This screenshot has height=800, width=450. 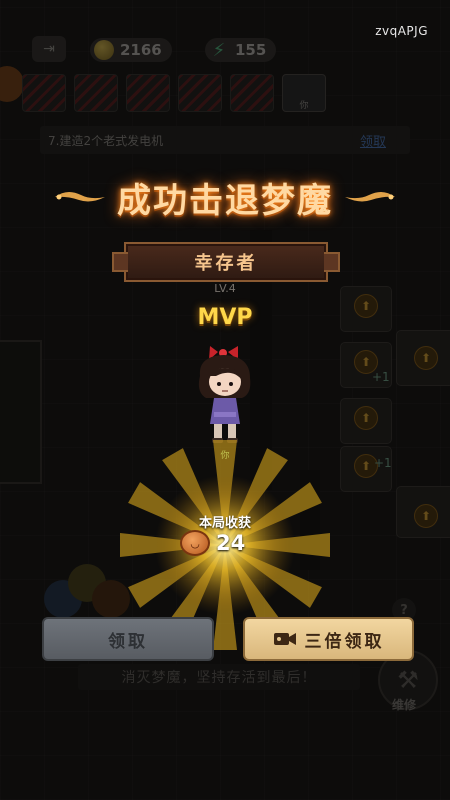 I want to click on reward-amount: 24, so click(x=231, y=543).